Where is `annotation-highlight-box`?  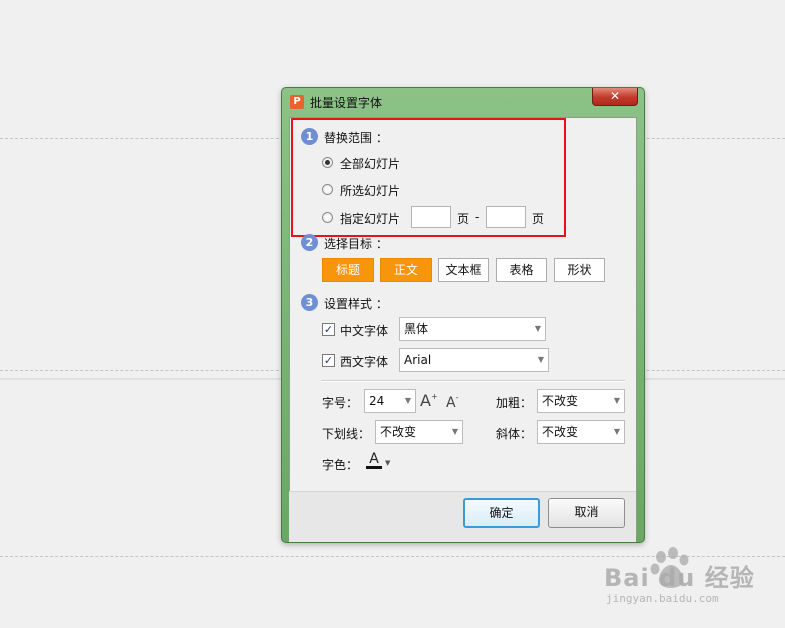 annotation-highlight-box is located at coordinates (428, 177).